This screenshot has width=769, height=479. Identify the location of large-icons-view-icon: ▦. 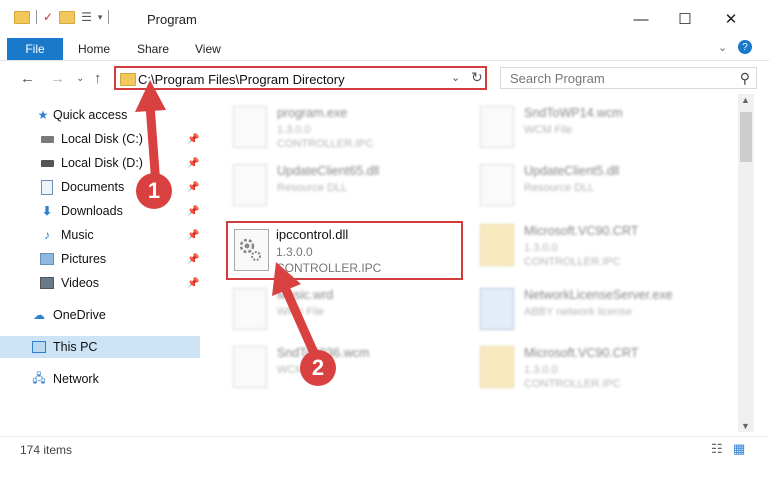
(739, 449).